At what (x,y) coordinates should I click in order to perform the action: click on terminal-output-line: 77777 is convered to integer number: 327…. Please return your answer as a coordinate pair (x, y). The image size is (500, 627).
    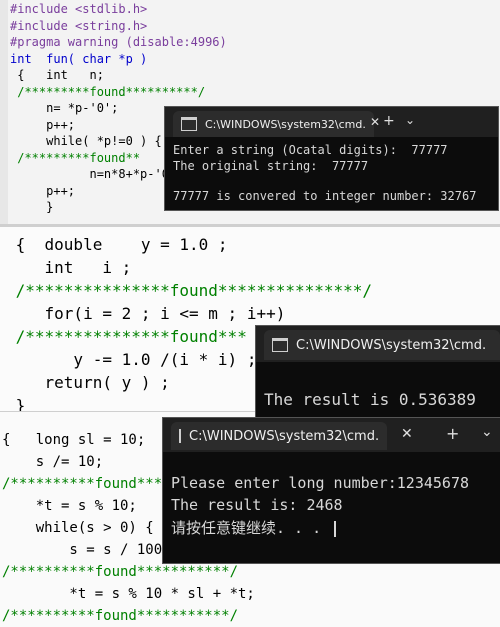
    Looking at the image, I should click on (325, 196).